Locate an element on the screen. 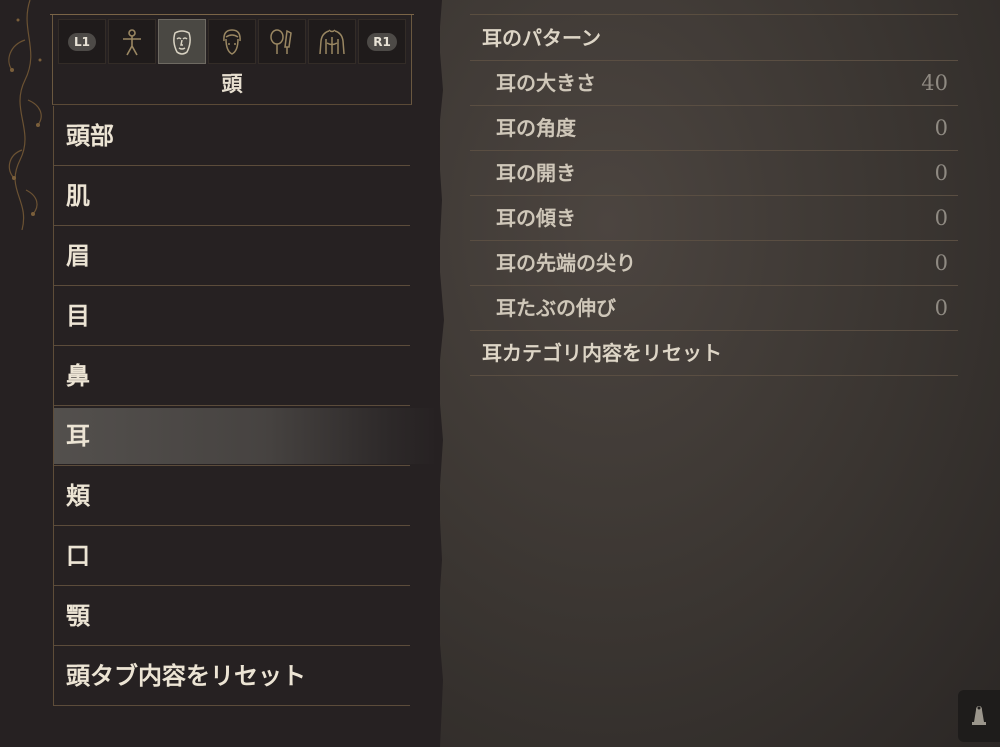 The image size is (1000, 747). menu-item-cheeks: 頬 is located at coordinates (232, 496).